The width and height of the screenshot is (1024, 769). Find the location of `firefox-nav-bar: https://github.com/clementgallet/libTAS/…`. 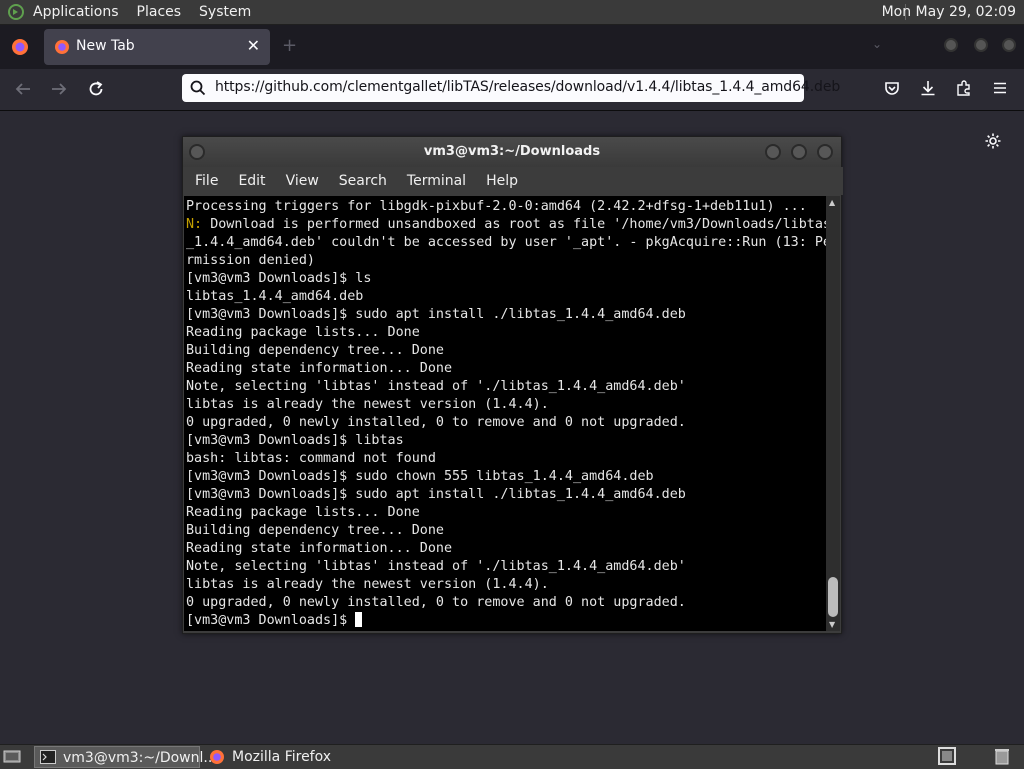

firefox-nav-bar: https://github.com/clementgallet/libTAS/… is located at coordinates (512, 90).